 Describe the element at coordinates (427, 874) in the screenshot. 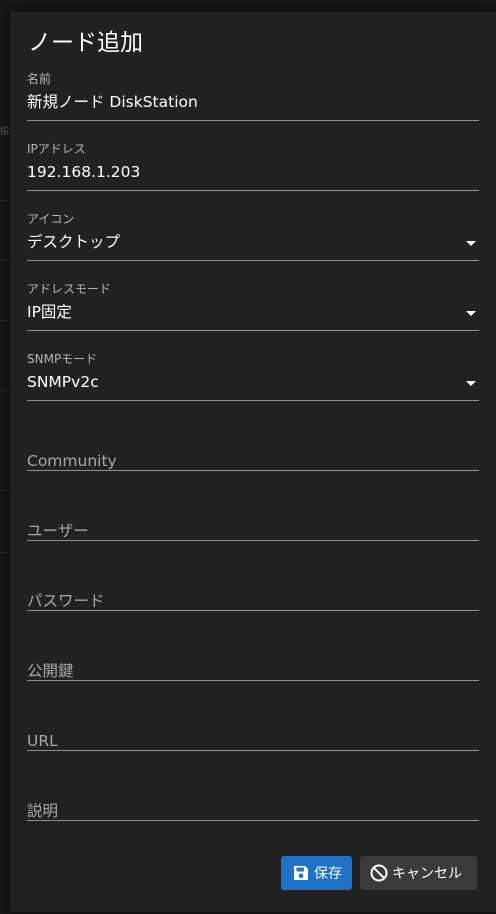

I see `cancel-button-label: キャンセル` at that location.